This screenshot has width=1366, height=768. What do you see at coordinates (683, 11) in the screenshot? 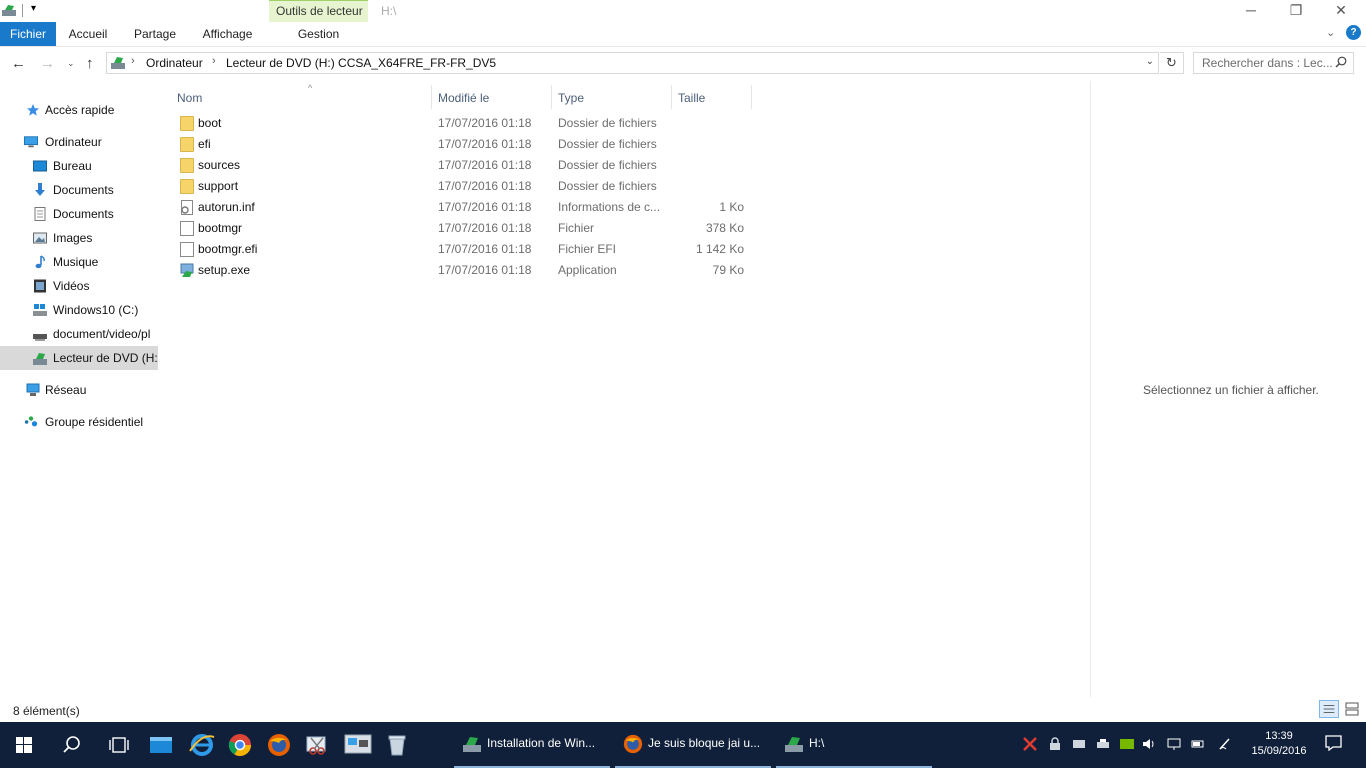
I see `title-bar: ▾ Outils de lecteur H:\ ─ ❐ ✕` at bounding box center [683, 11].